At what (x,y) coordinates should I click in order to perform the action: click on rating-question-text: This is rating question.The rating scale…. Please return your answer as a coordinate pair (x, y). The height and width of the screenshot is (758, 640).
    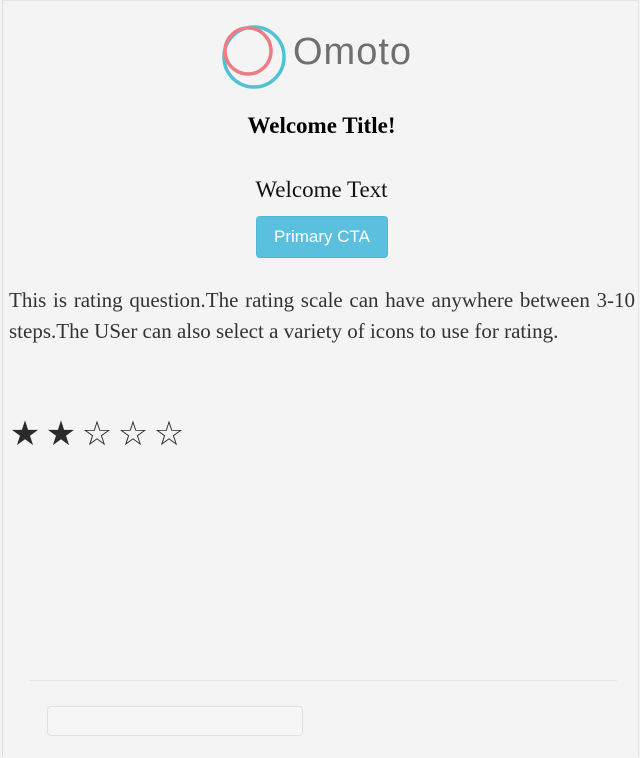
    Looking at the image, I should click on (322, 315).